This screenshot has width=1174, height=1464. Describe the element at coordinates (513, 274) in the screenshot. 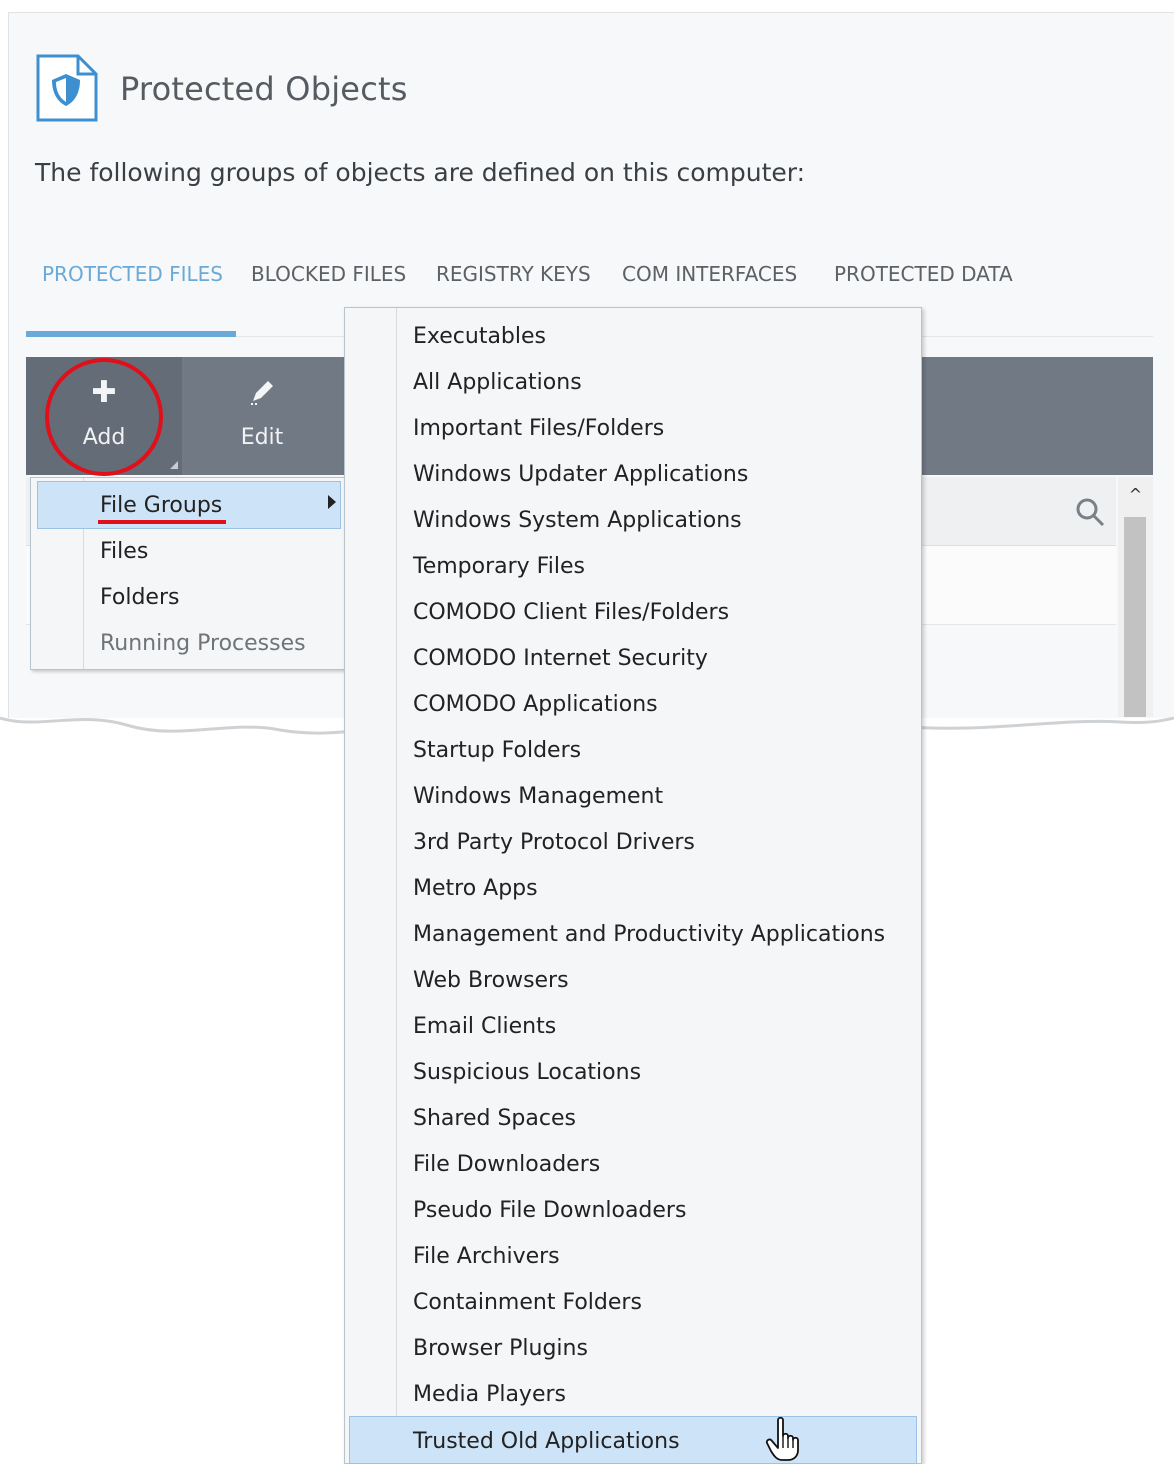

I see `tab-registry-keys: REGISTRY KEYS` at that location.